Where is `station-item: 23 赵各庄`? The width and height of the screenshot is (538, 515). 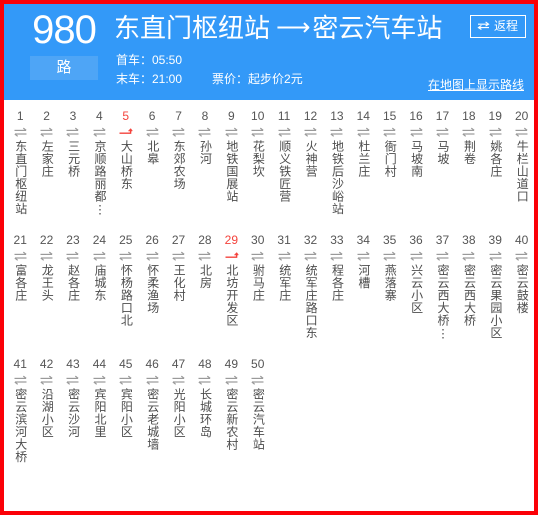
station-item: 23 赵各庄 is located at coordinates (73, 291).